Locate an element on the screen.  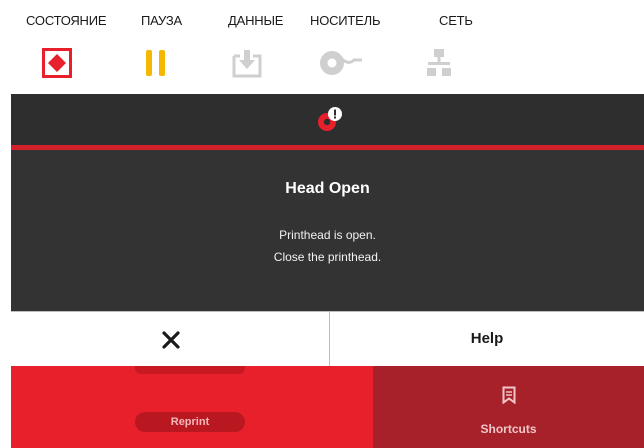
close-icon is located at coordinates (171, 340).